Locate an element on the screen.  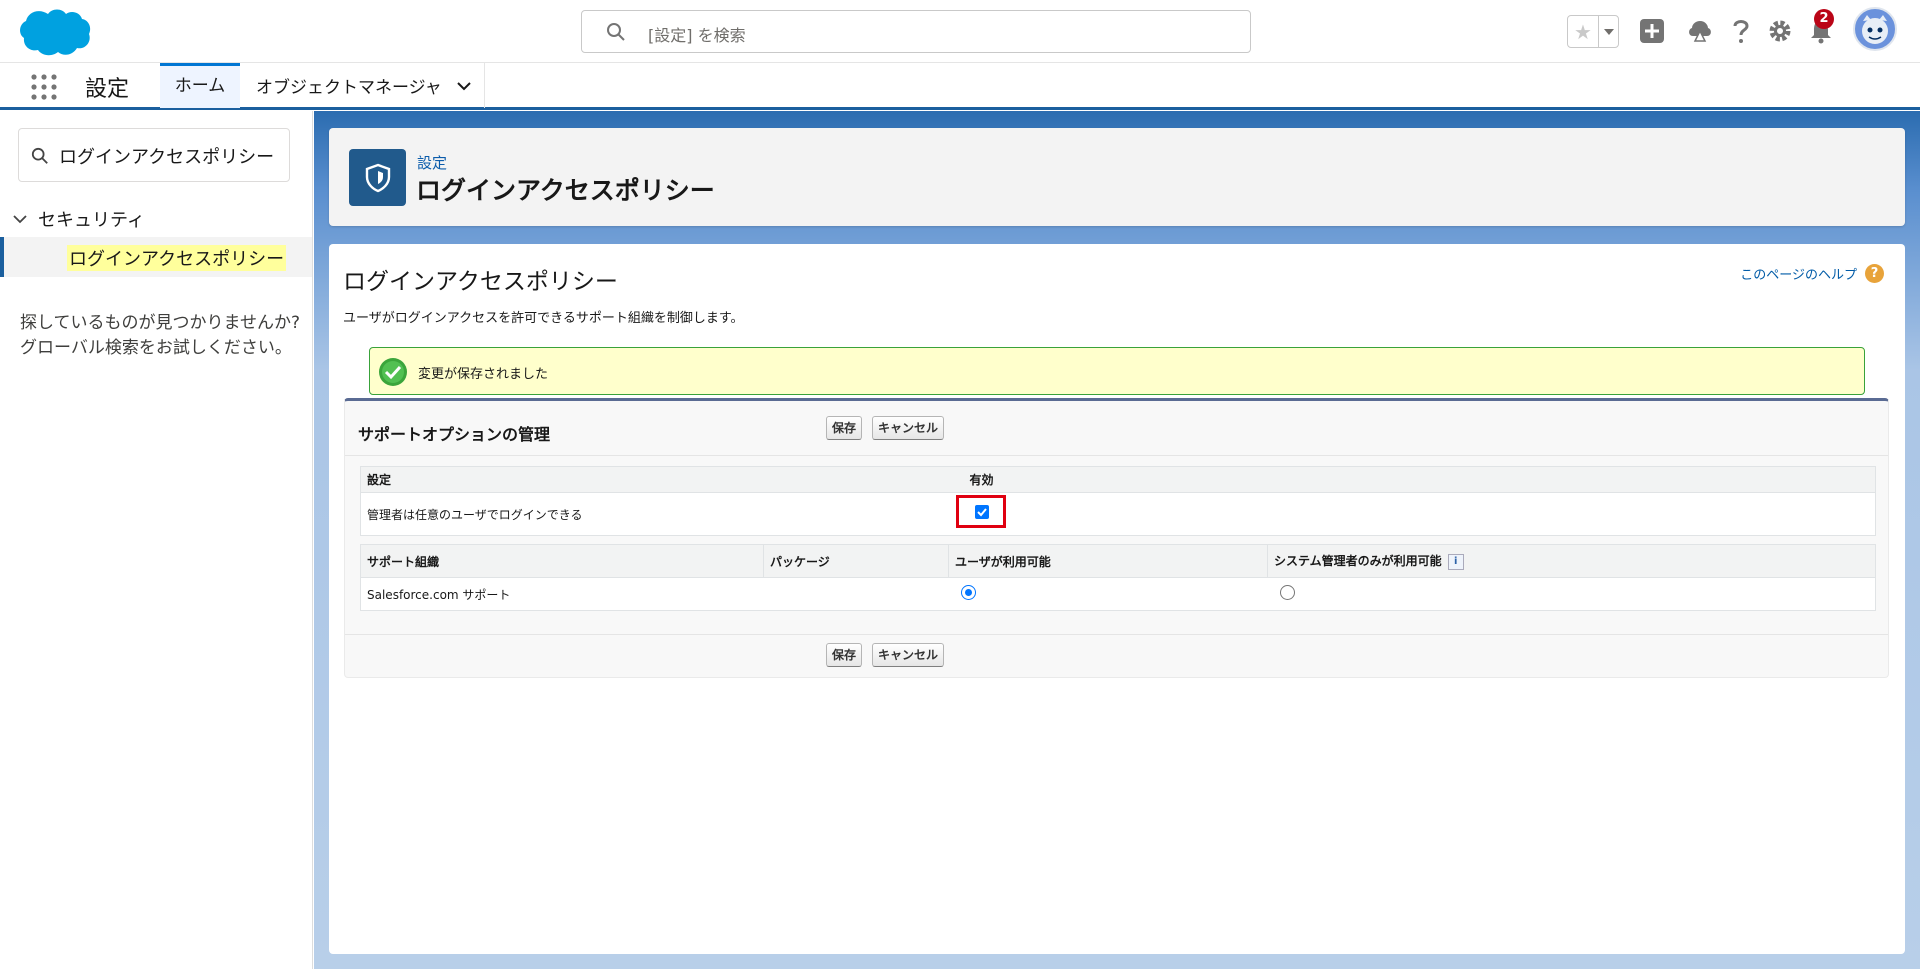
sidebar-item-login-access-policies: ログインアクセスポリシー is located at coordinates (156, 257).